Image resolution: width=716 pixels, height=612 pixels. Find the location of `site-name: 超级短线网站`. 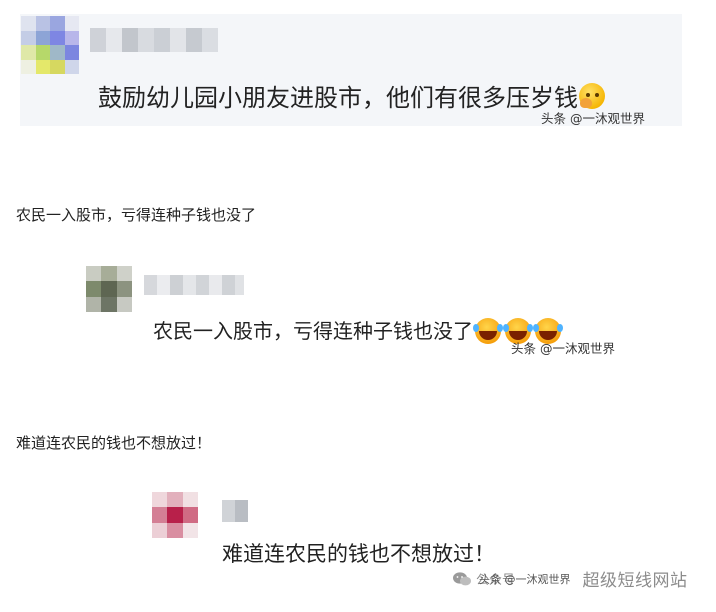

site-name: 超级短线网站 is located at coordinates (635, 581).